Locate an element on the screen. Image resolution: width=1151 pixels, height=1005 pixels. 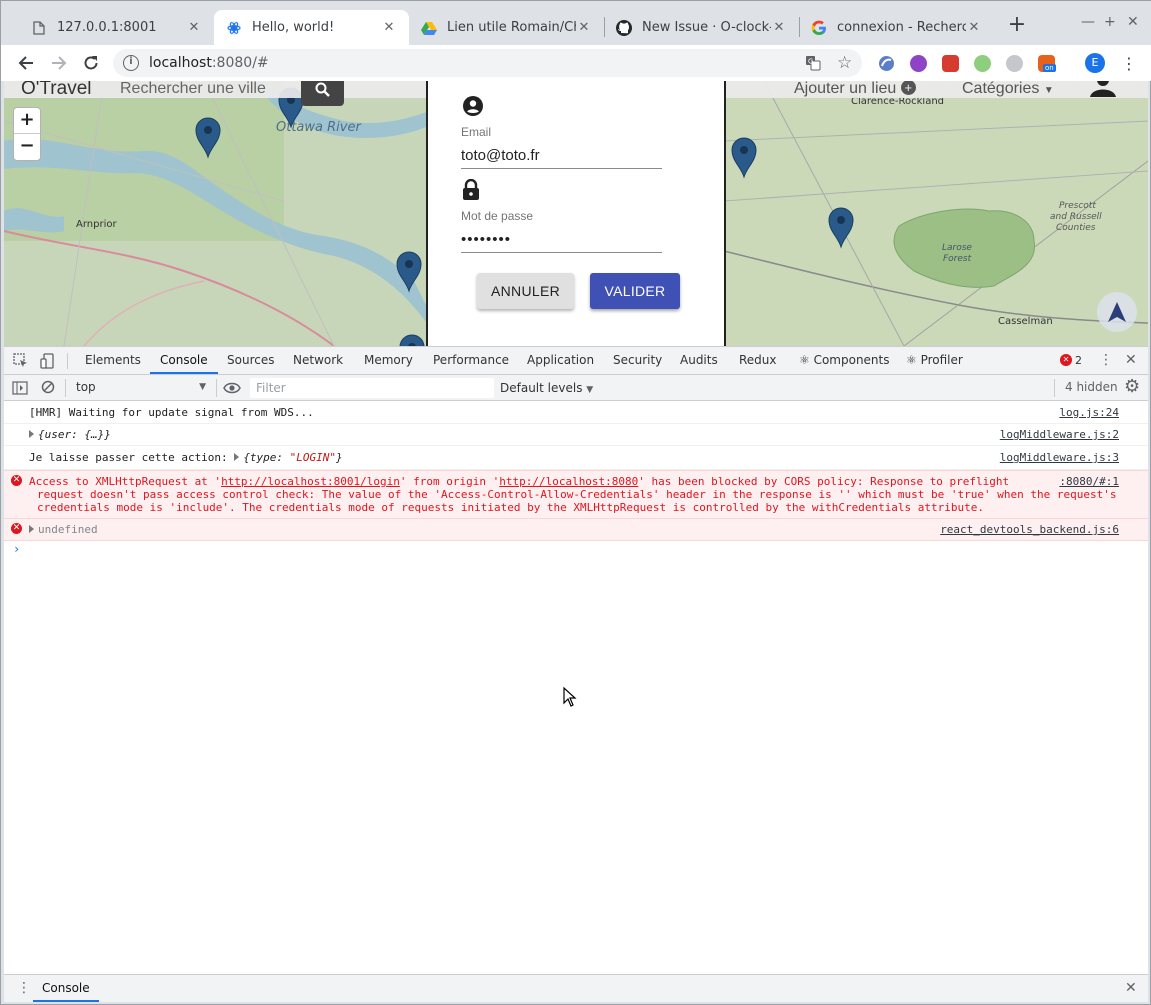
inspect-element-icon is located at coordinates (21, 361).